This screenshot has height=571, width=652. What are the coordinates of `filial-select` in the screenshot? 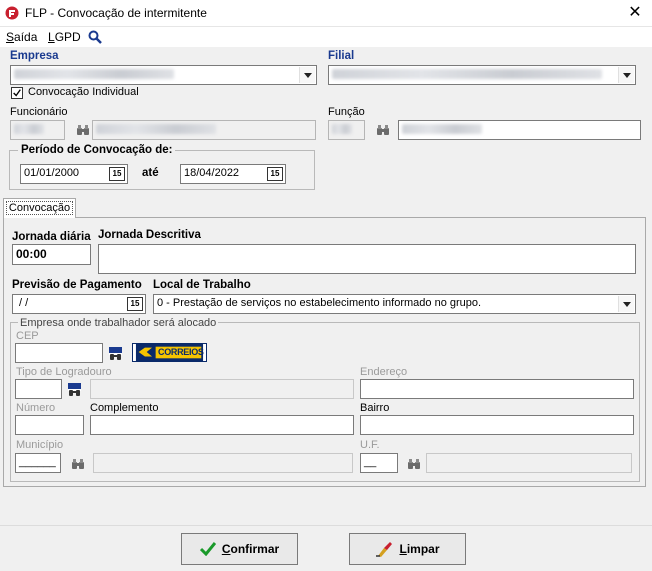 It's located at (482, 75).